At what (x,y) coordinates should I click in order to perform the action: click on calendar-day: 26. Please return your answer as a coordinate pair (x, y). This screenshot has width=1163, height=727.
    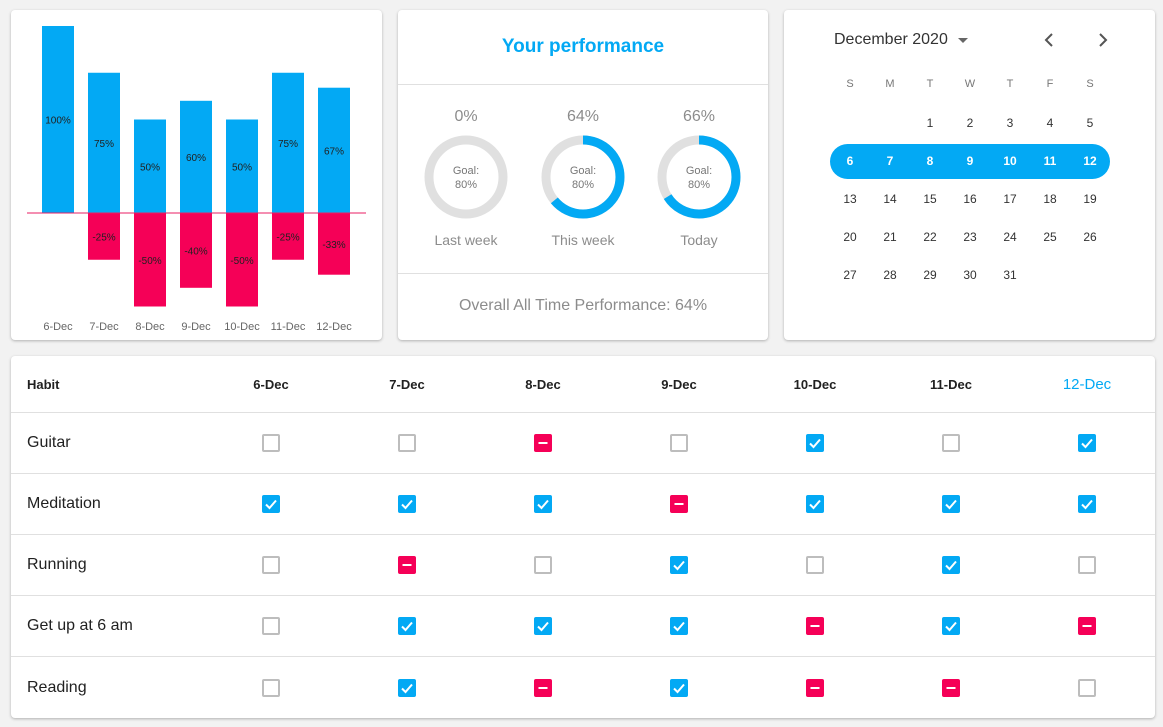
    Looking at the image, I should click on (1090, 237).